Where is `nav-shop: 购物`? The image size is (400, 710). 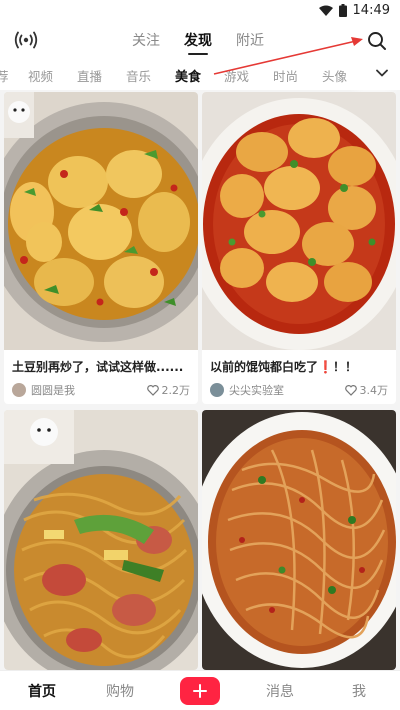
nav-shop: 购物 is located at coordinates (120, 691).